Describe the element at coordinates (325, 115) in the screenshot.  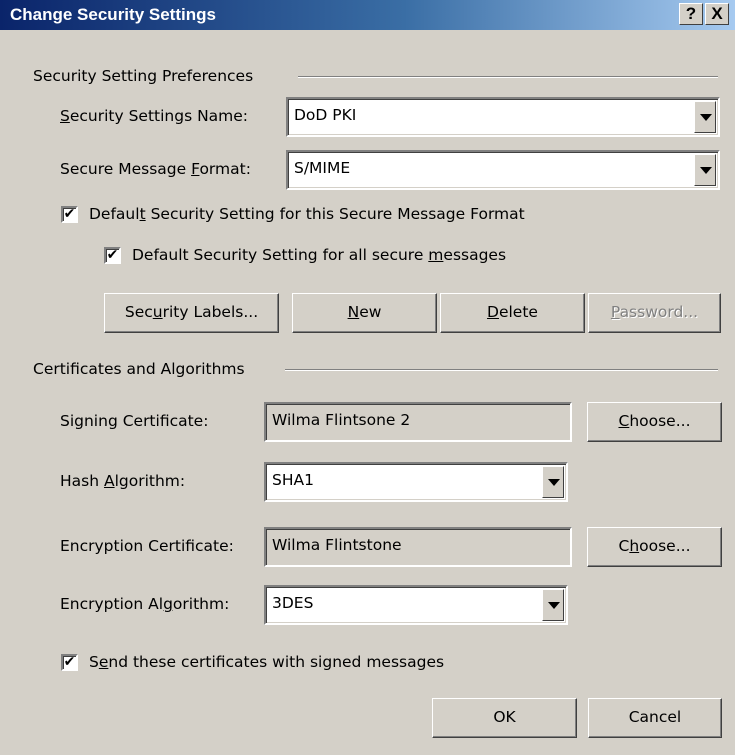
I see `settings-name-value: DoD PKI` at that location.